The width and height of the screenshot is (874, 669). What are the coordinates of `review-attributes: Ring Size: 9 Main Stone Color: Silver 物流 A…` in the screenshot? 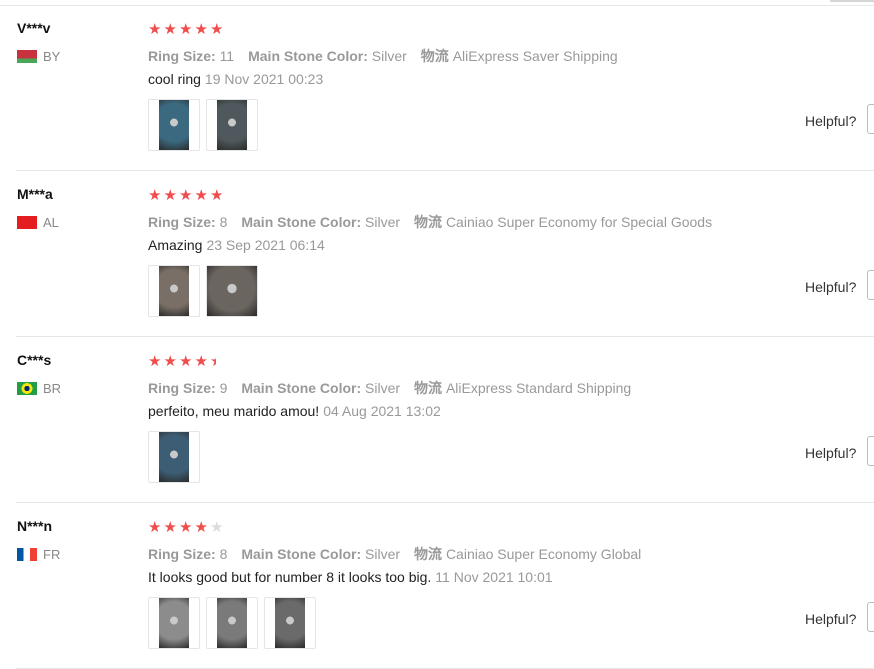 It's located at (389, 388).